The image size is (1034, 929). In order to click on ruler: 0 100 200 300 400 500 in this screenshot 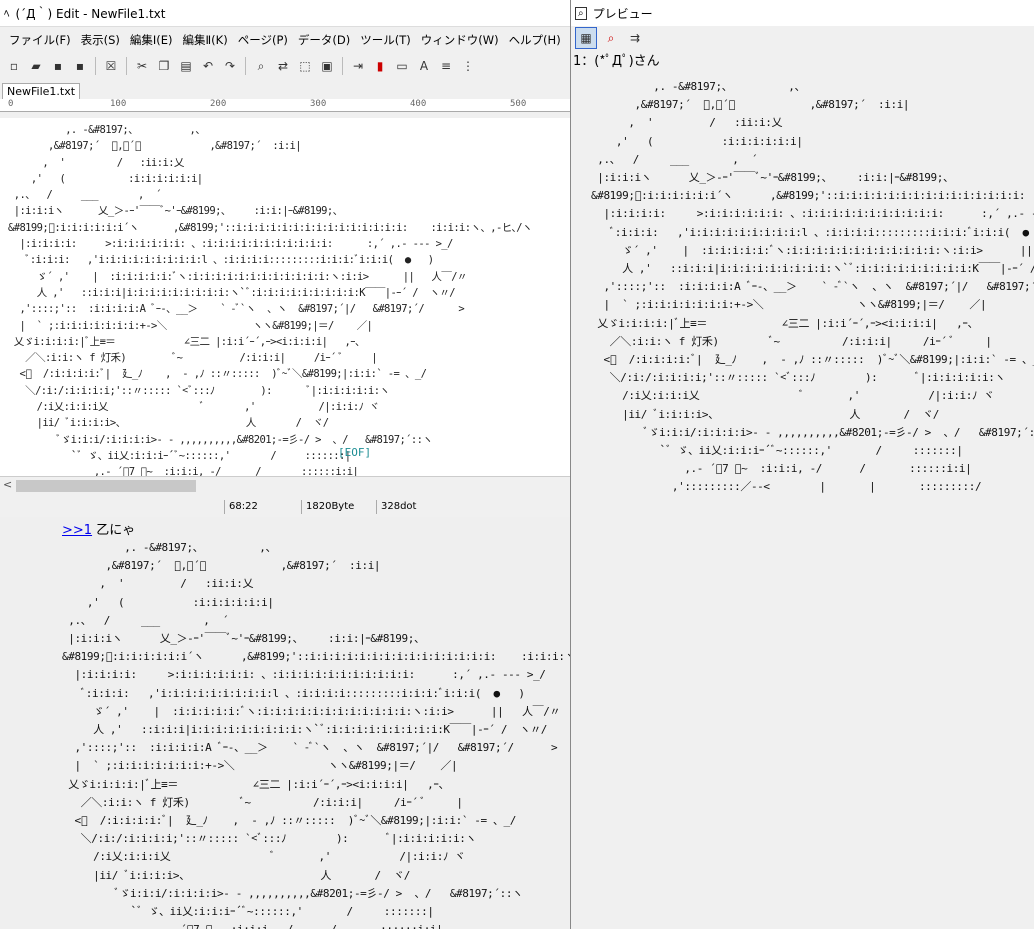, I will do `click(285, 105)`.